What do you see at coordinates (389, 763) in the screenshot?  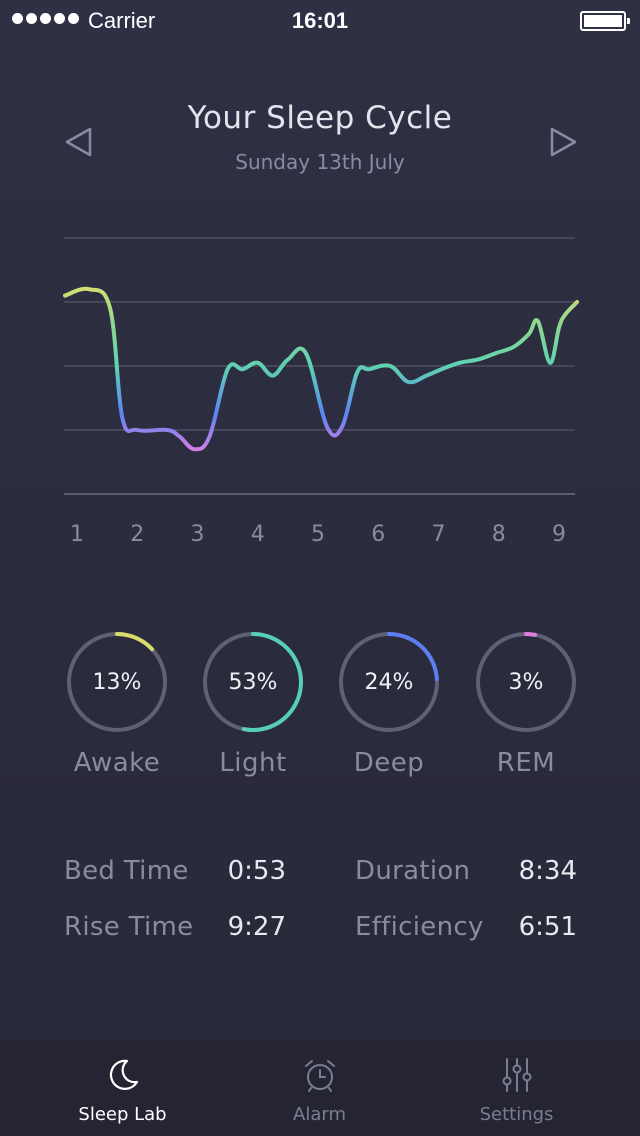 I see `deep-label: Deep` at bounding box center [389, 763].